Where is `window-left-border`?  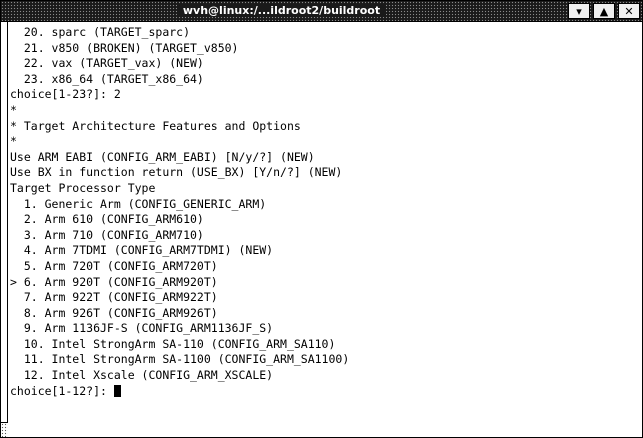
window-left-border is located at coordinates (4, 222).